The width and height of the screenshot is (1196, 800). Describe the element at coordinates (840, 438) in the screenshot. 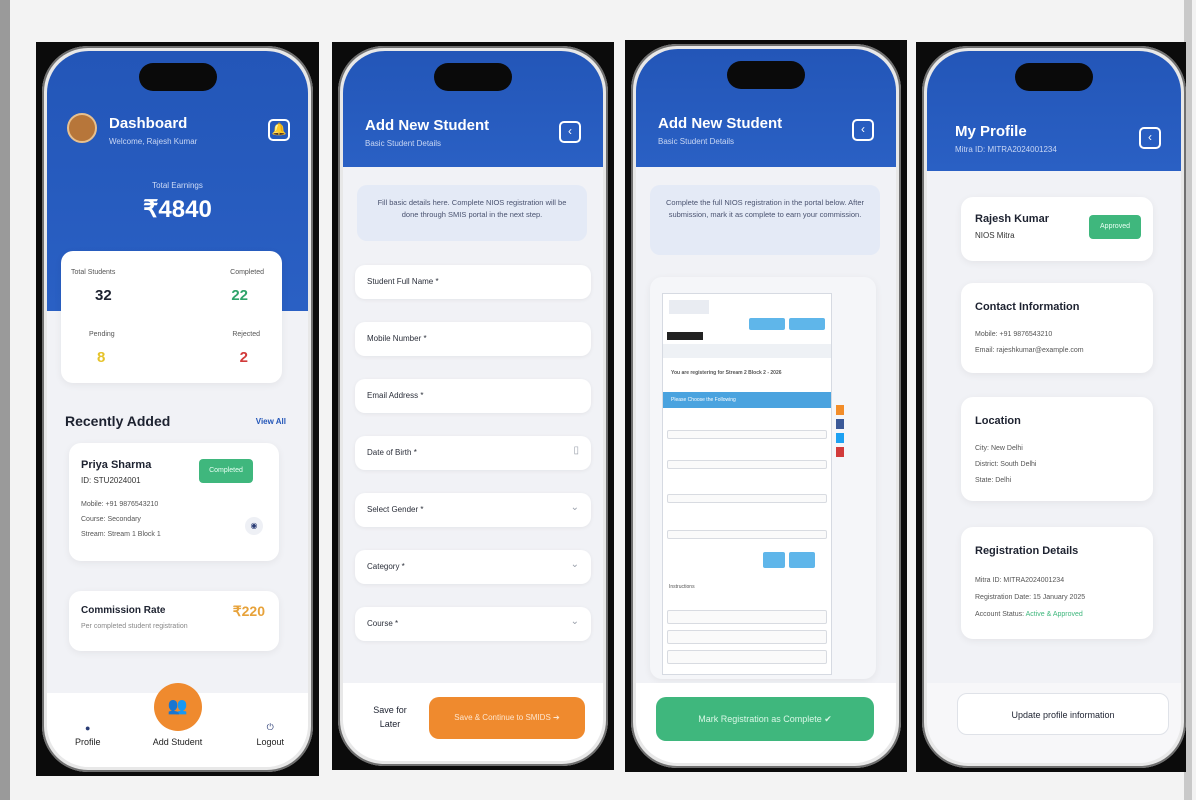

I see `twitter-icon` at that location.